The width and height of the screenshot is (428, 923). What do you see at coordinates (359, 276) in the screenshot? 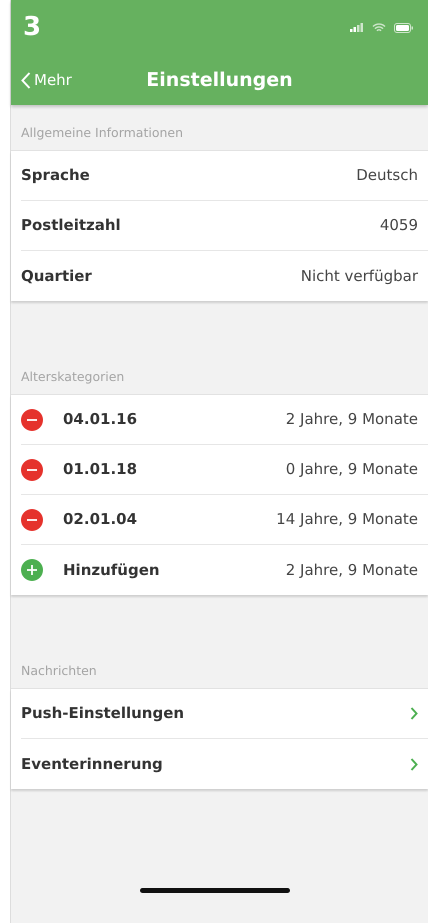
I see `row-value: Nicht verfügbar` at bounding box center [359, 276].